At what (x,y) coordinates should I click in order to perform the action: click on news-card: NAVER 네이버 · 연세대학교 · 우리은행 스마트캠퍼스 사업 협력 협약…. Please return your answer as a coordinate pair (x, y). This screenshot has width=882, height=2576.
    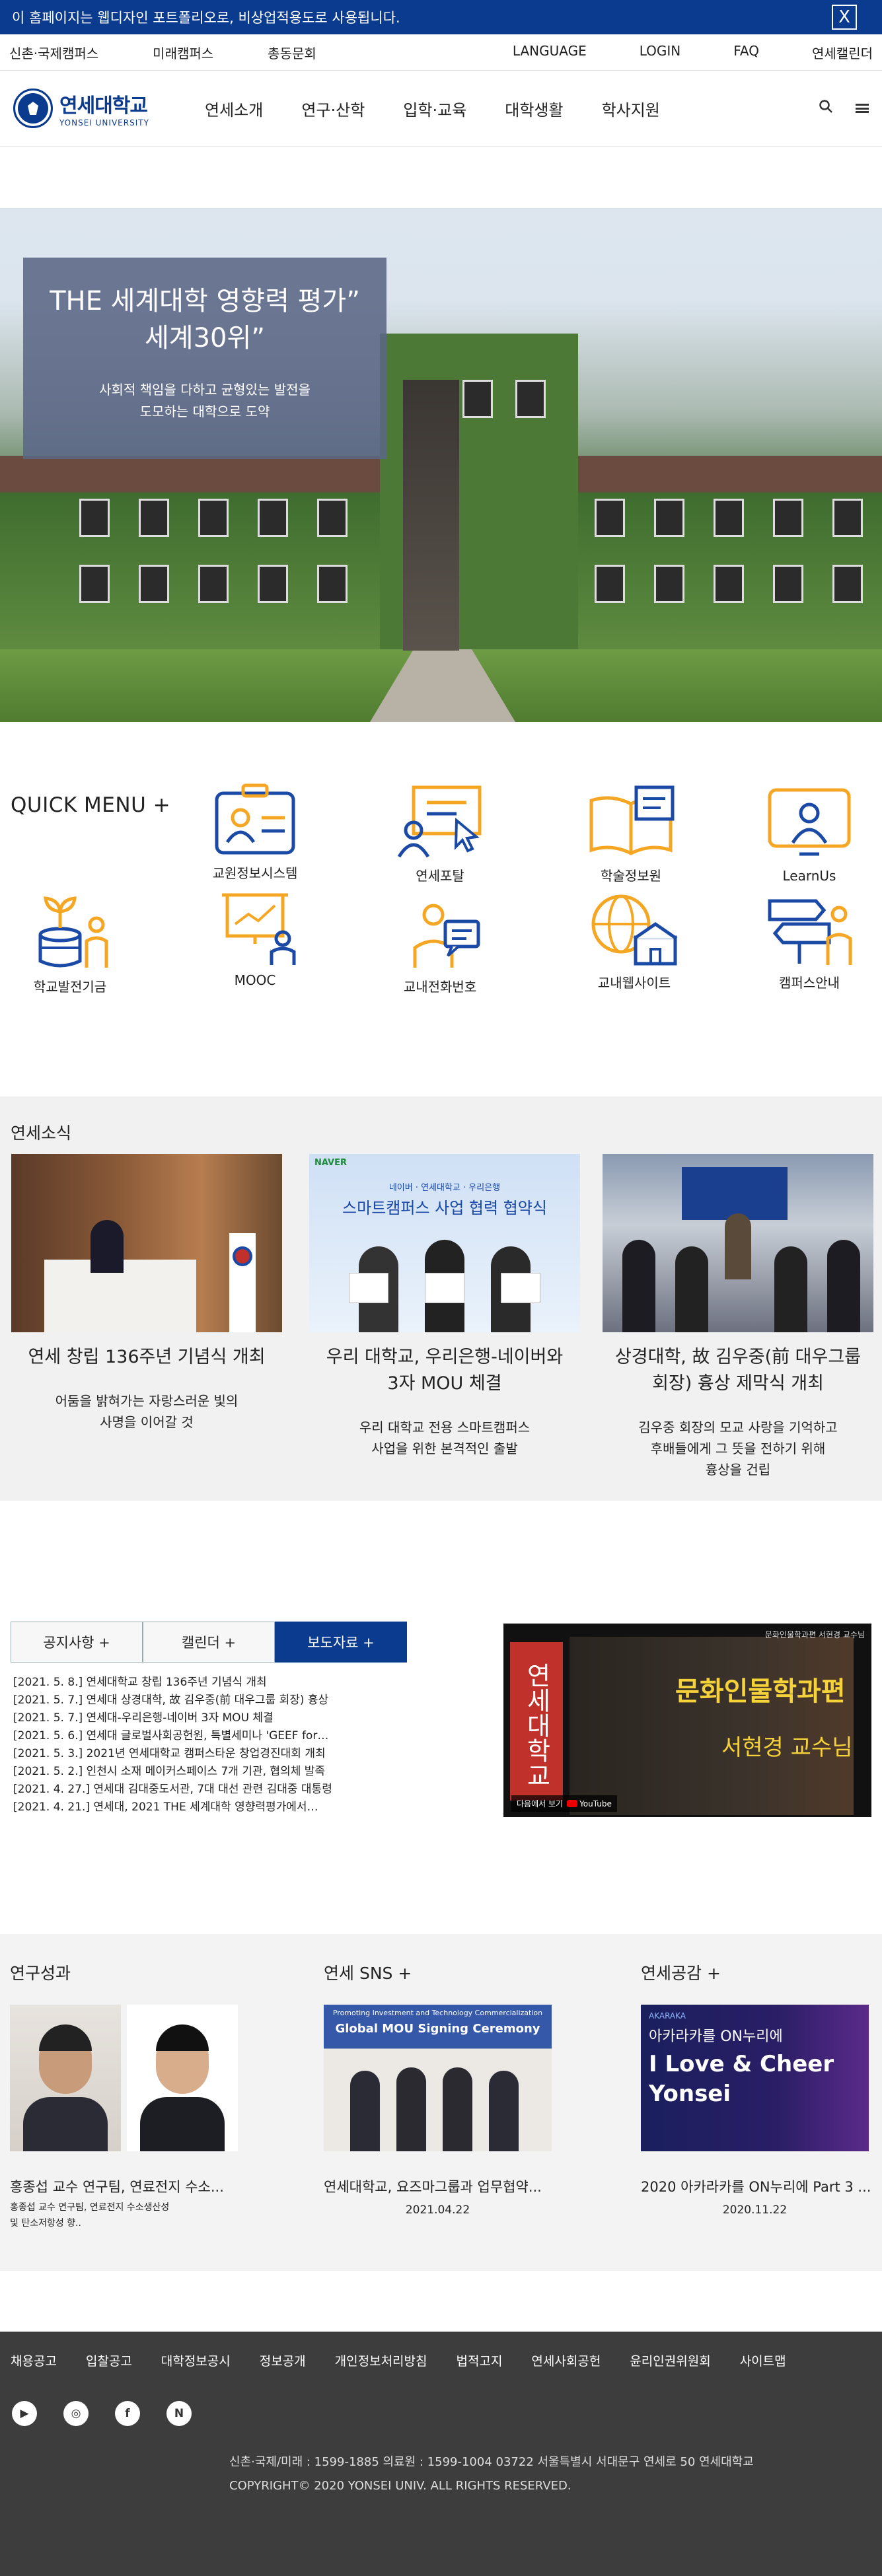
    Looking at the image, I should click on (444, 1306).